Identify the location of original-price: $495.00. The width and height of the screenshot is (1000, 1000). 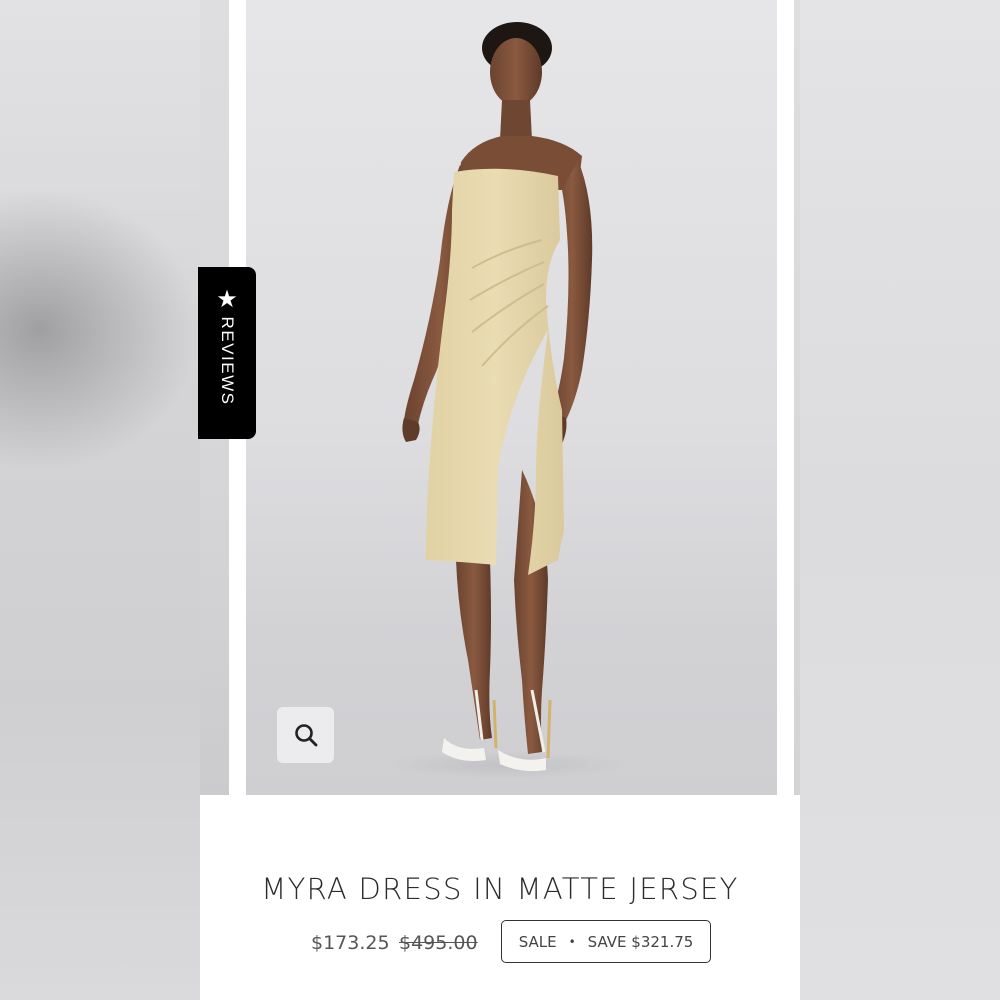
(438, 943).